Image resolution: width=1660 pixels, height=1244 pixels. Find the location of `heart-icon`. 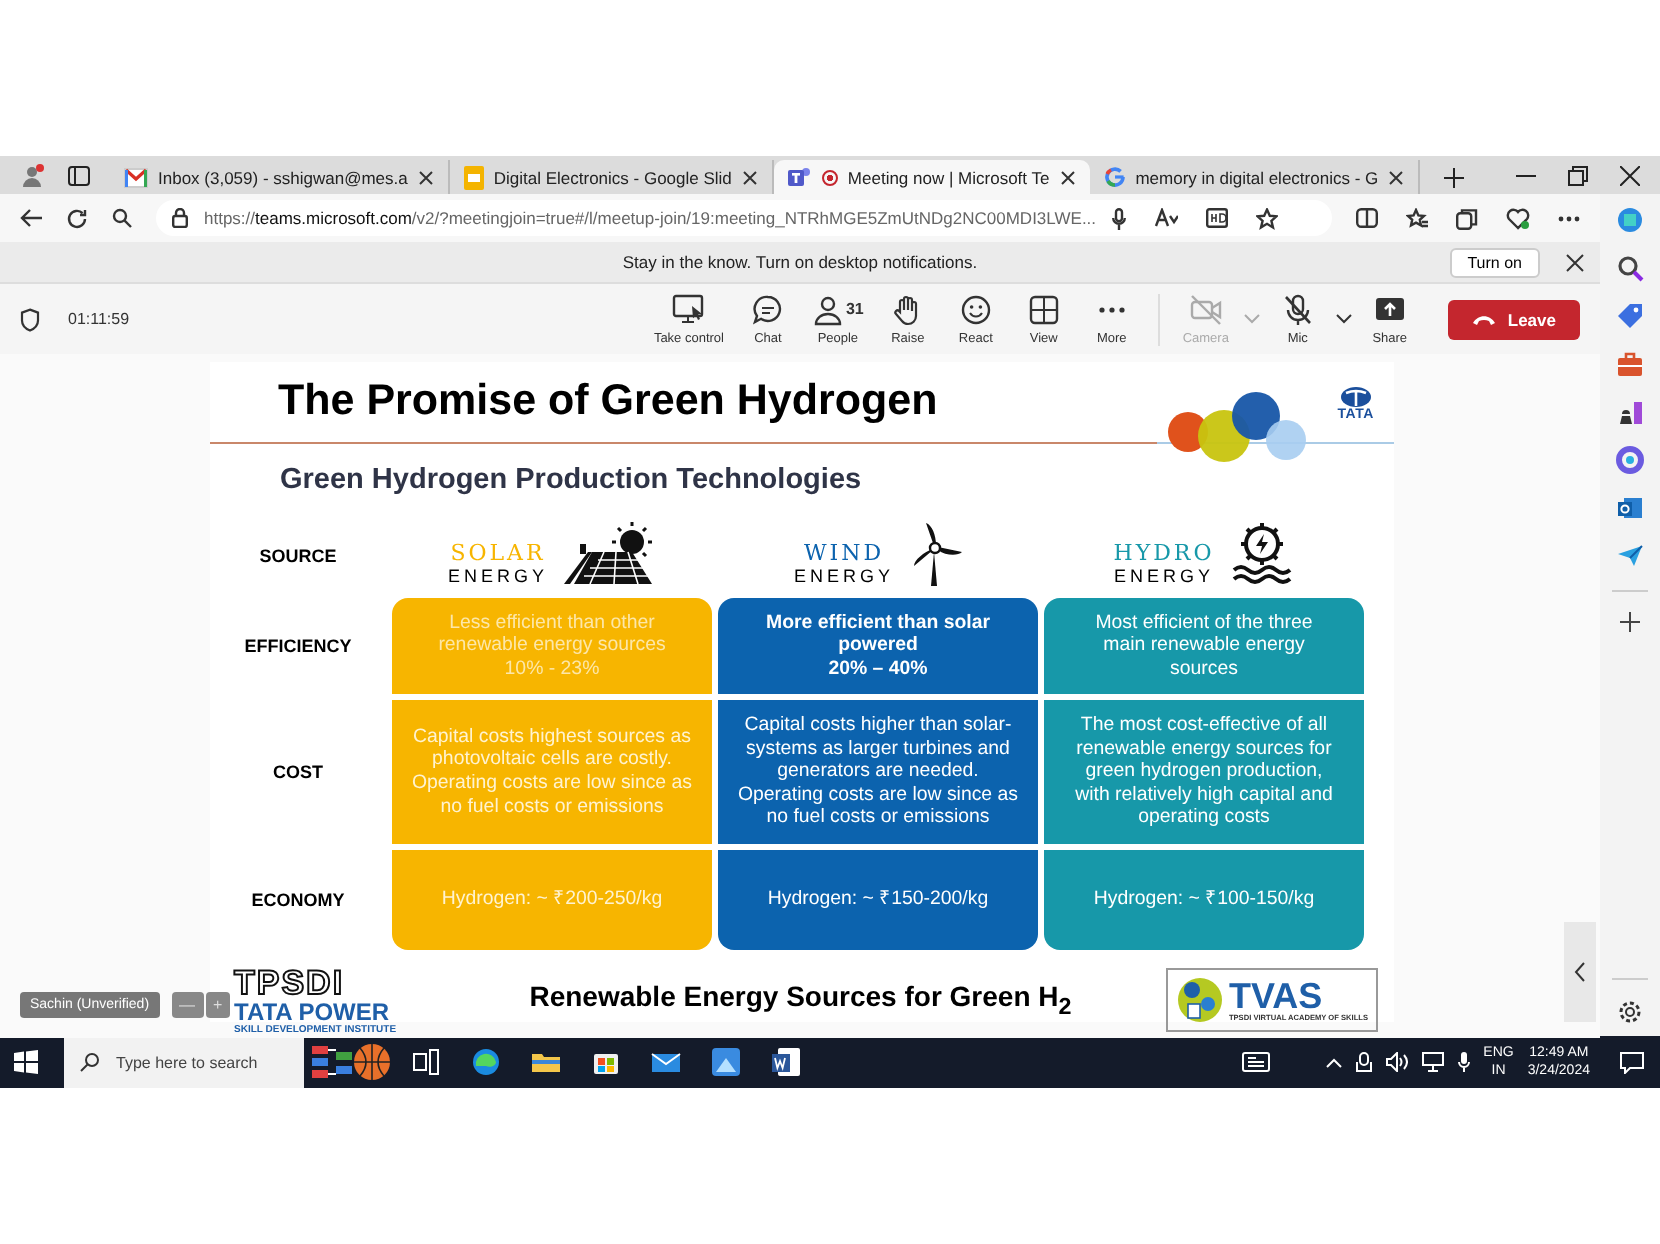

heart-icon is located at coordinates (1518, 218).